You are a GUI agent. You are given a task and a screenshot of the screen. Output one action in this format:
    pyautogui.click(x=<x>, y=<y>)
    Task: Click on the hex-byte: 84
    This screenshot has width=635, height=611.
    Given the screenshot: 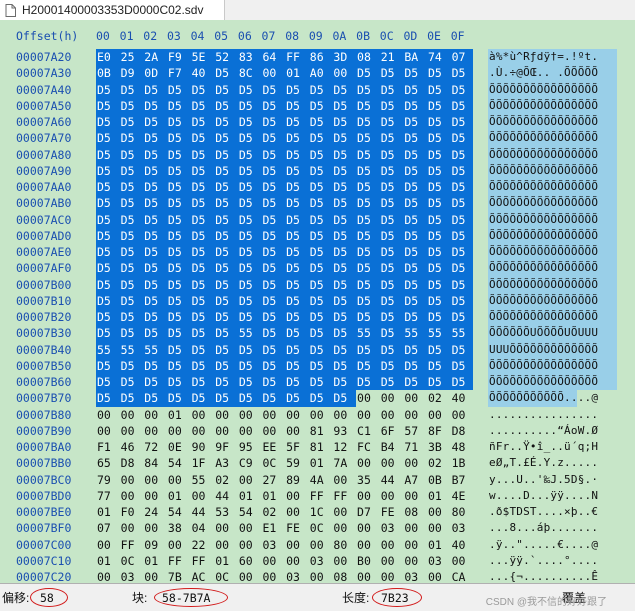 What is the action you would take?
    pyautogui.click(x=155, y=463)
    